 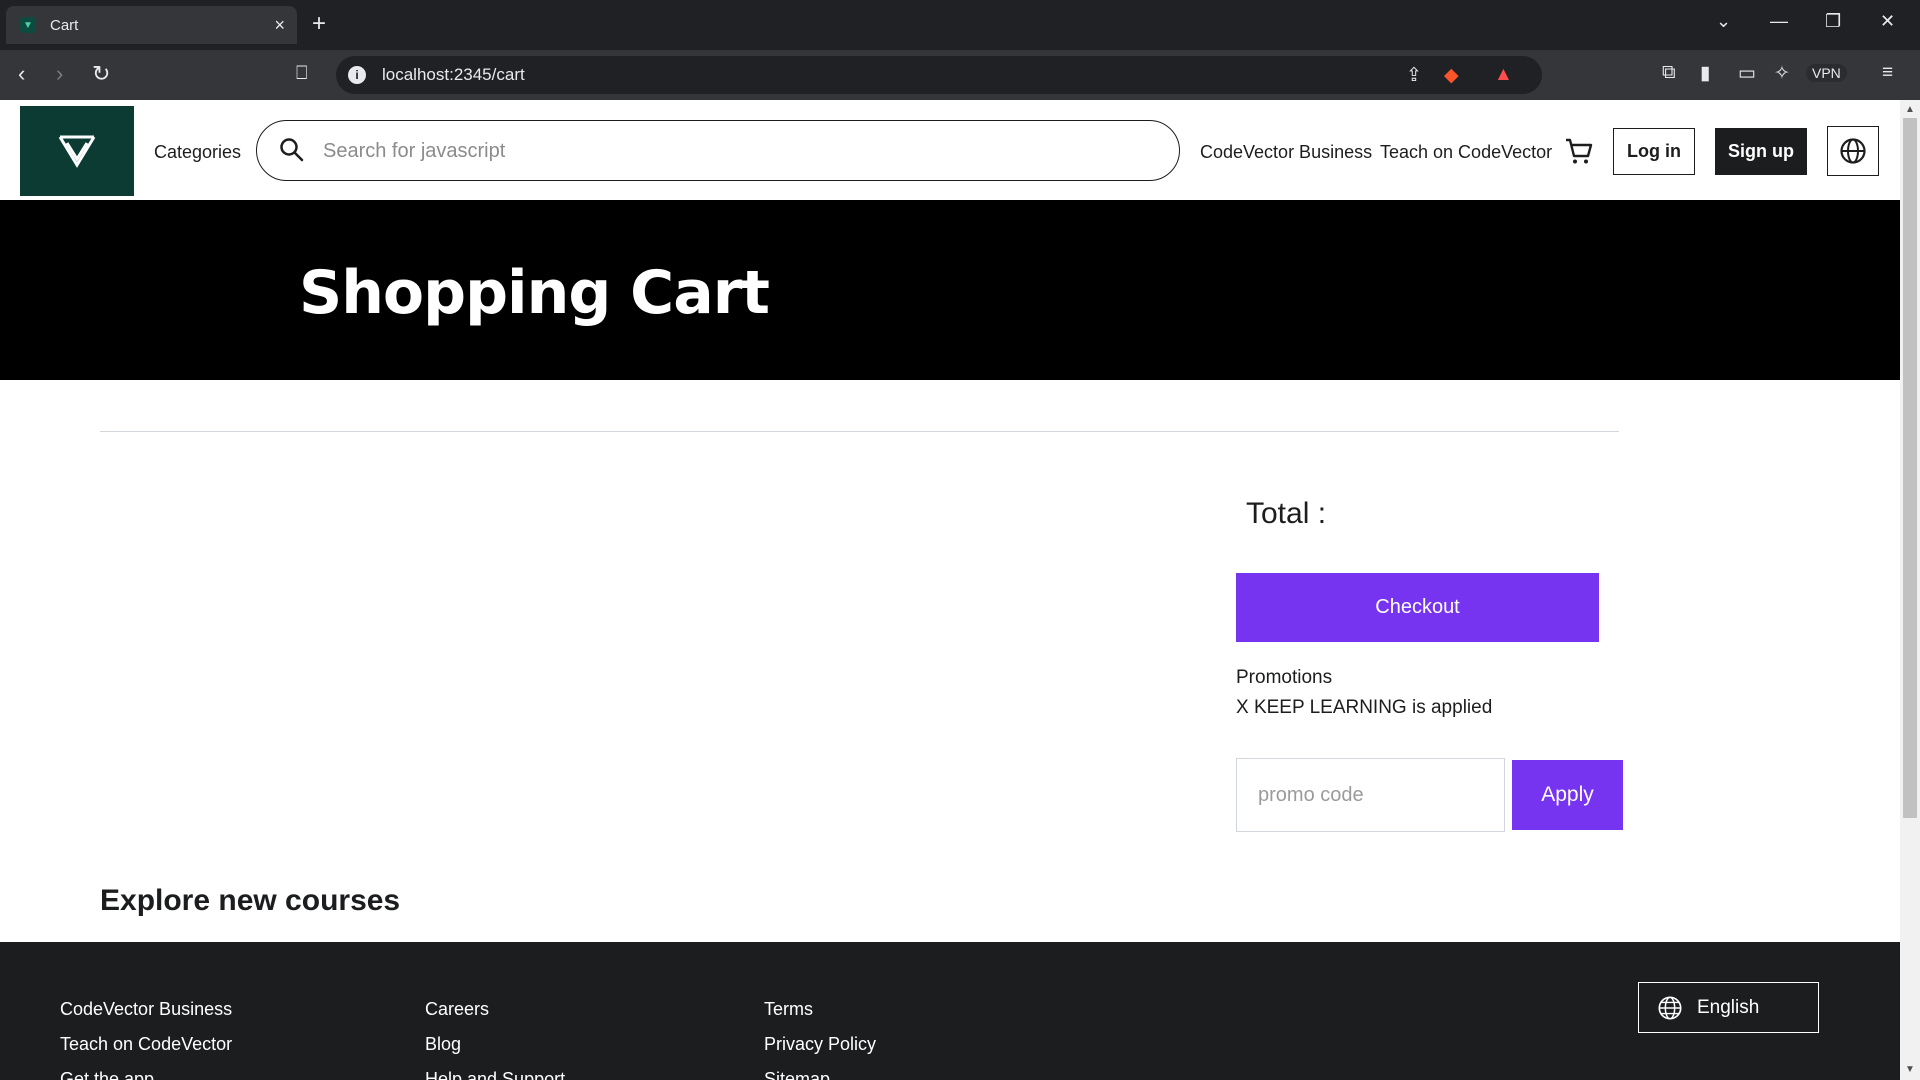 What do you see at coordinates (1723, 21) in the screenshot?
I see `tab-list-chevron-icon: ⌄` at bounding box center [1723, 21].